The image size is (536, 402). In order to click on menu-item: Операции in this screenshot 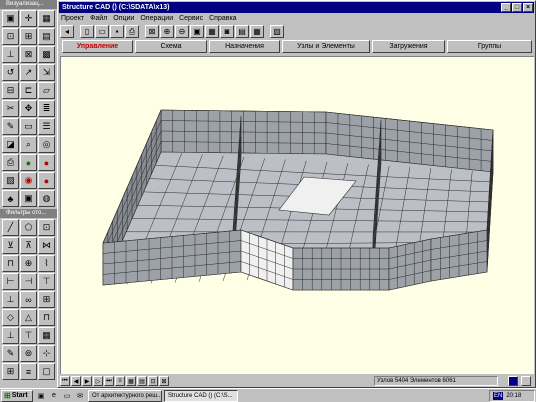, I will do `click(156, 18)`.